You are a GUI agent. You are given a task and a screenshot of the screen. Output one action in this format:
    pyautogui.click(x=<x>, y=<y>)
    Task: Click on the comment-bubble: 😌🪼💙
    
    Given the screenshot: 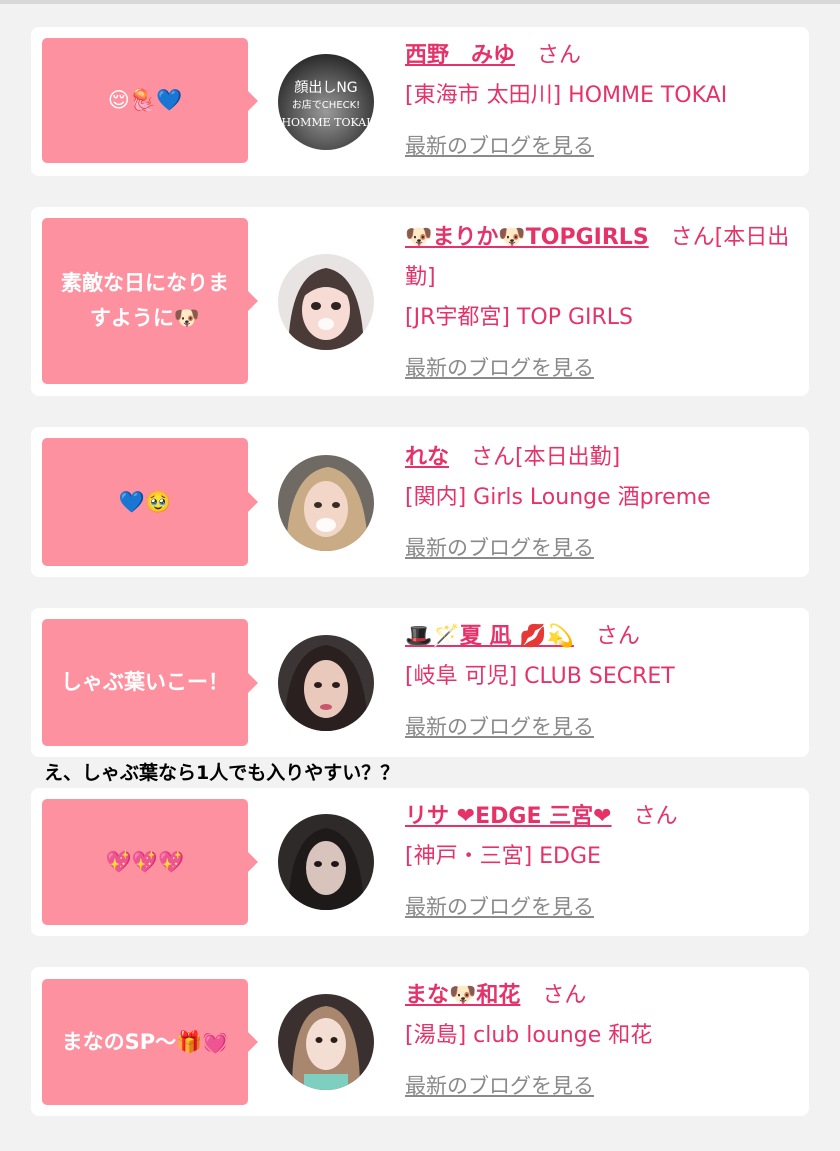 What is the action you would take?
    pyautogui.click(x=150, y=100)
    